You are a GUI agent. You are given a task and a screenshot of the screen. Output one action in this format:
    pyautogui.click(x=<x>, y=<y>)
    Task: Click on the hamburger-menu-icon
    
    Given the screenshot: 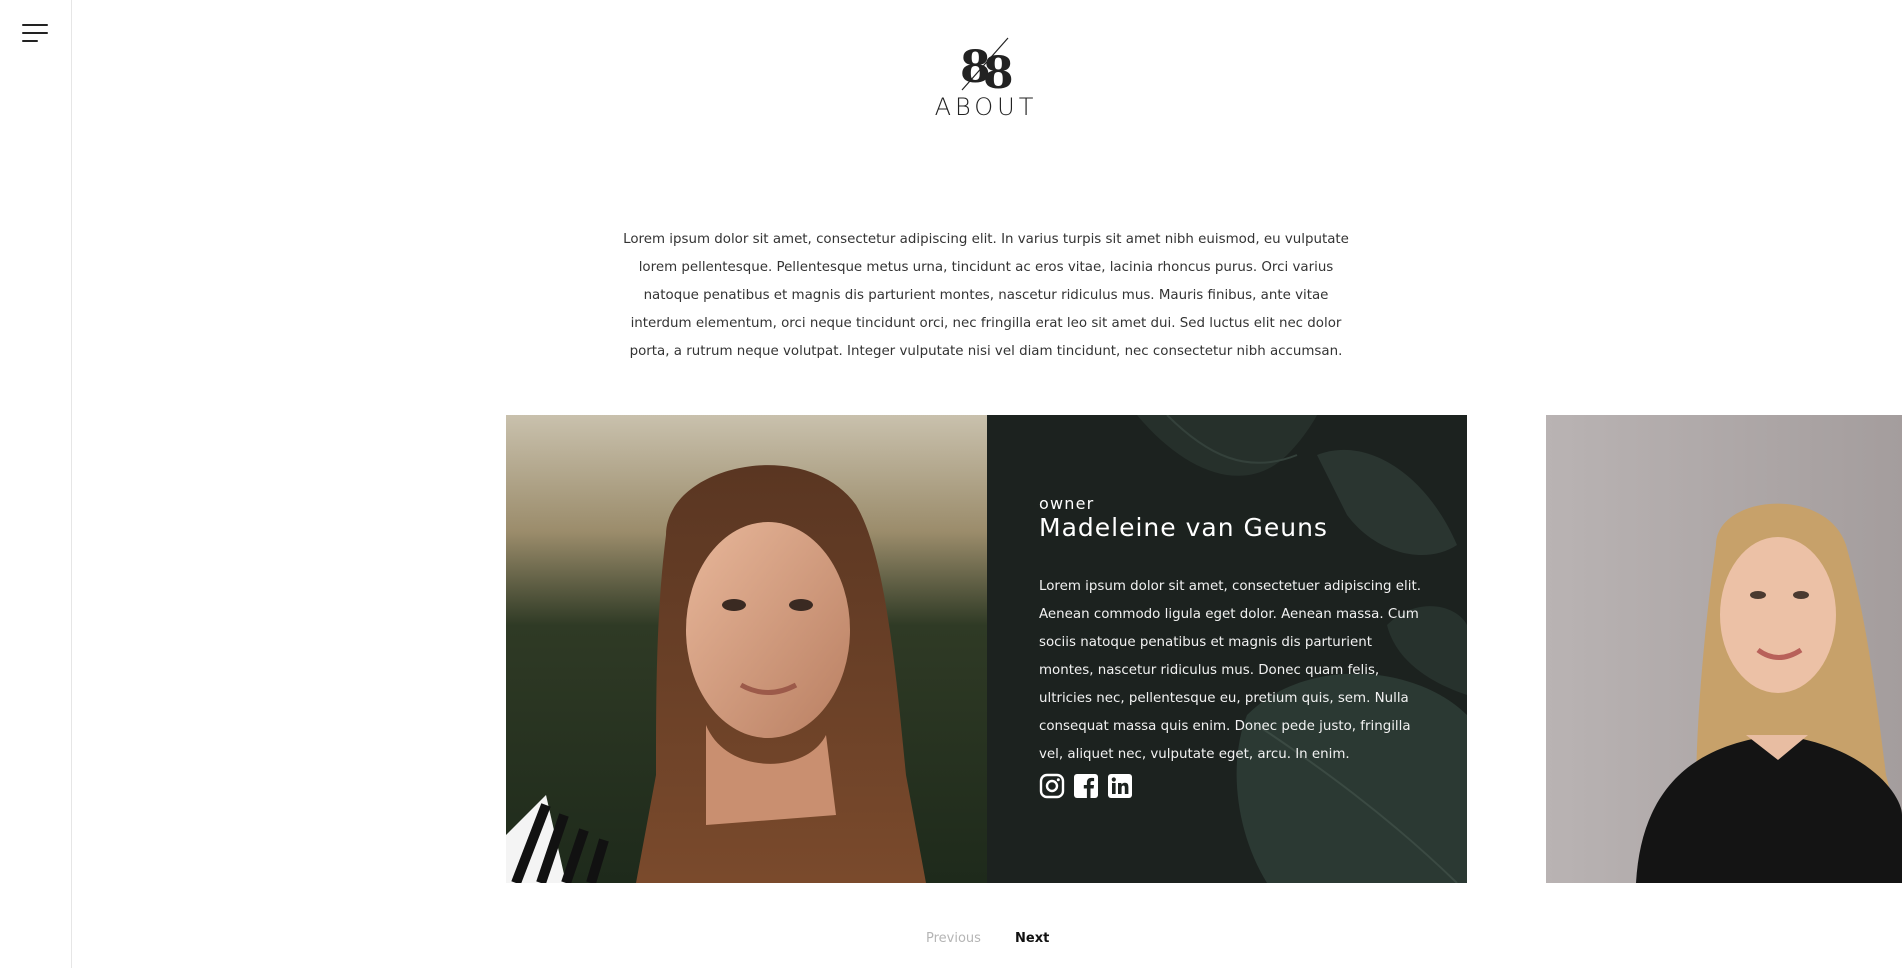 What is the action you would take?
    pyautogui.click(x=35, y=34)
    